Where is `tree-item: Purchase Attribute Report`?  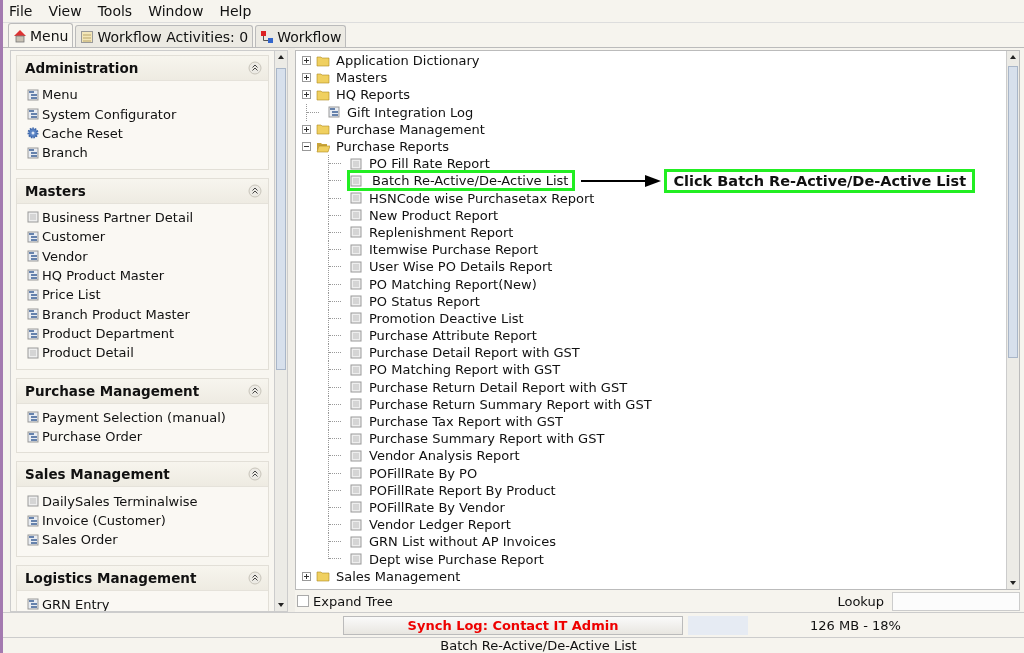
tree-item: Purchase Attribute Report is located at coordinates (453, 336).